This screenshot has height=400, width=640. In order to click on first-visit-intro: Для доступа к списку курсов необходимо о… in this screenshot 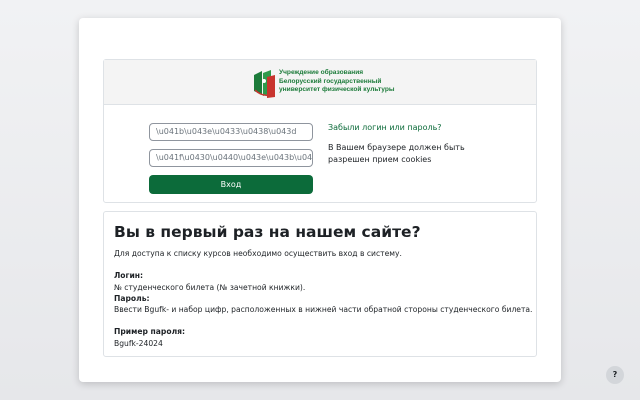, I will do `click(258, 253)`.